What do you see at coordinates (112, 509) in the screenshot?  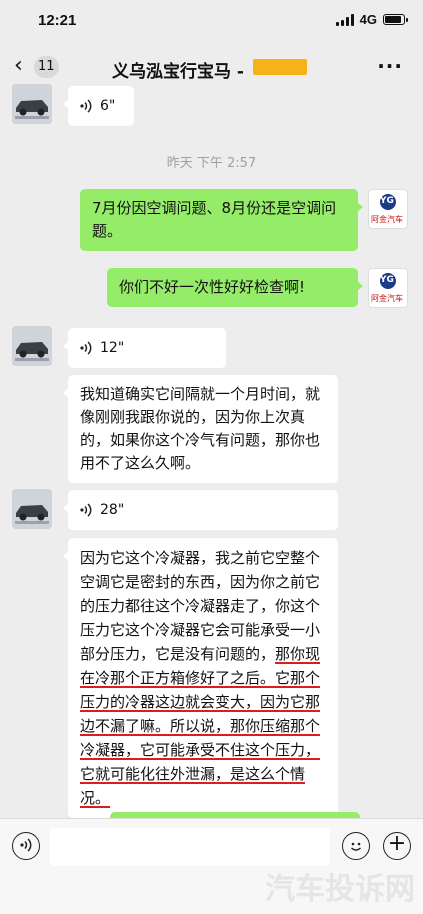 I see `voice-duration: 28"` at bounding box center [112, 509].